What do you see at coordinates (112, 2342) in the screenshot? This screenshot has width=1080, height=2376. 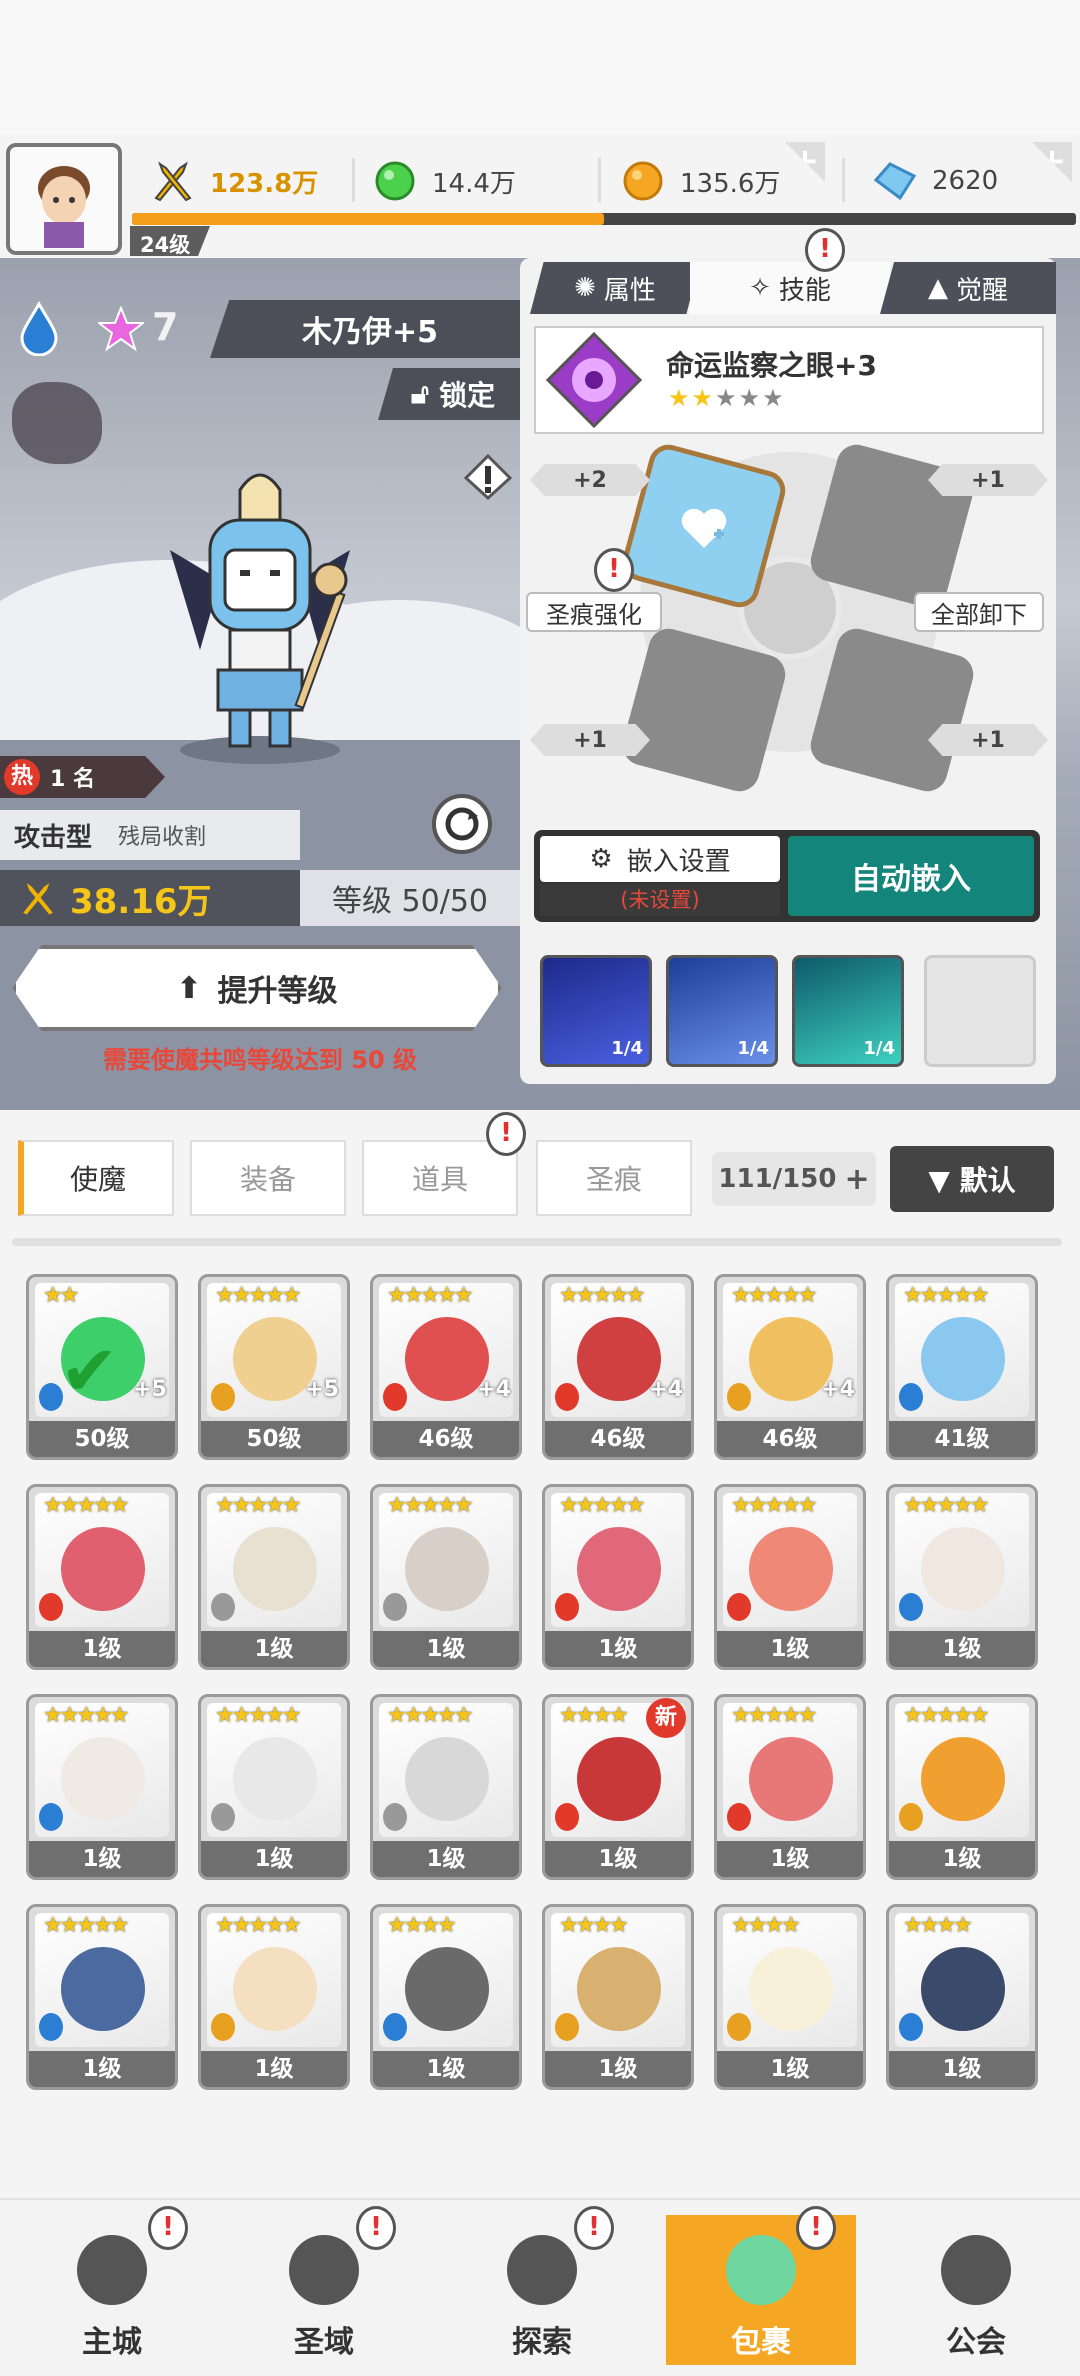 I see `nav-main-city-label: 主城` at bounding box center [112, 2342].